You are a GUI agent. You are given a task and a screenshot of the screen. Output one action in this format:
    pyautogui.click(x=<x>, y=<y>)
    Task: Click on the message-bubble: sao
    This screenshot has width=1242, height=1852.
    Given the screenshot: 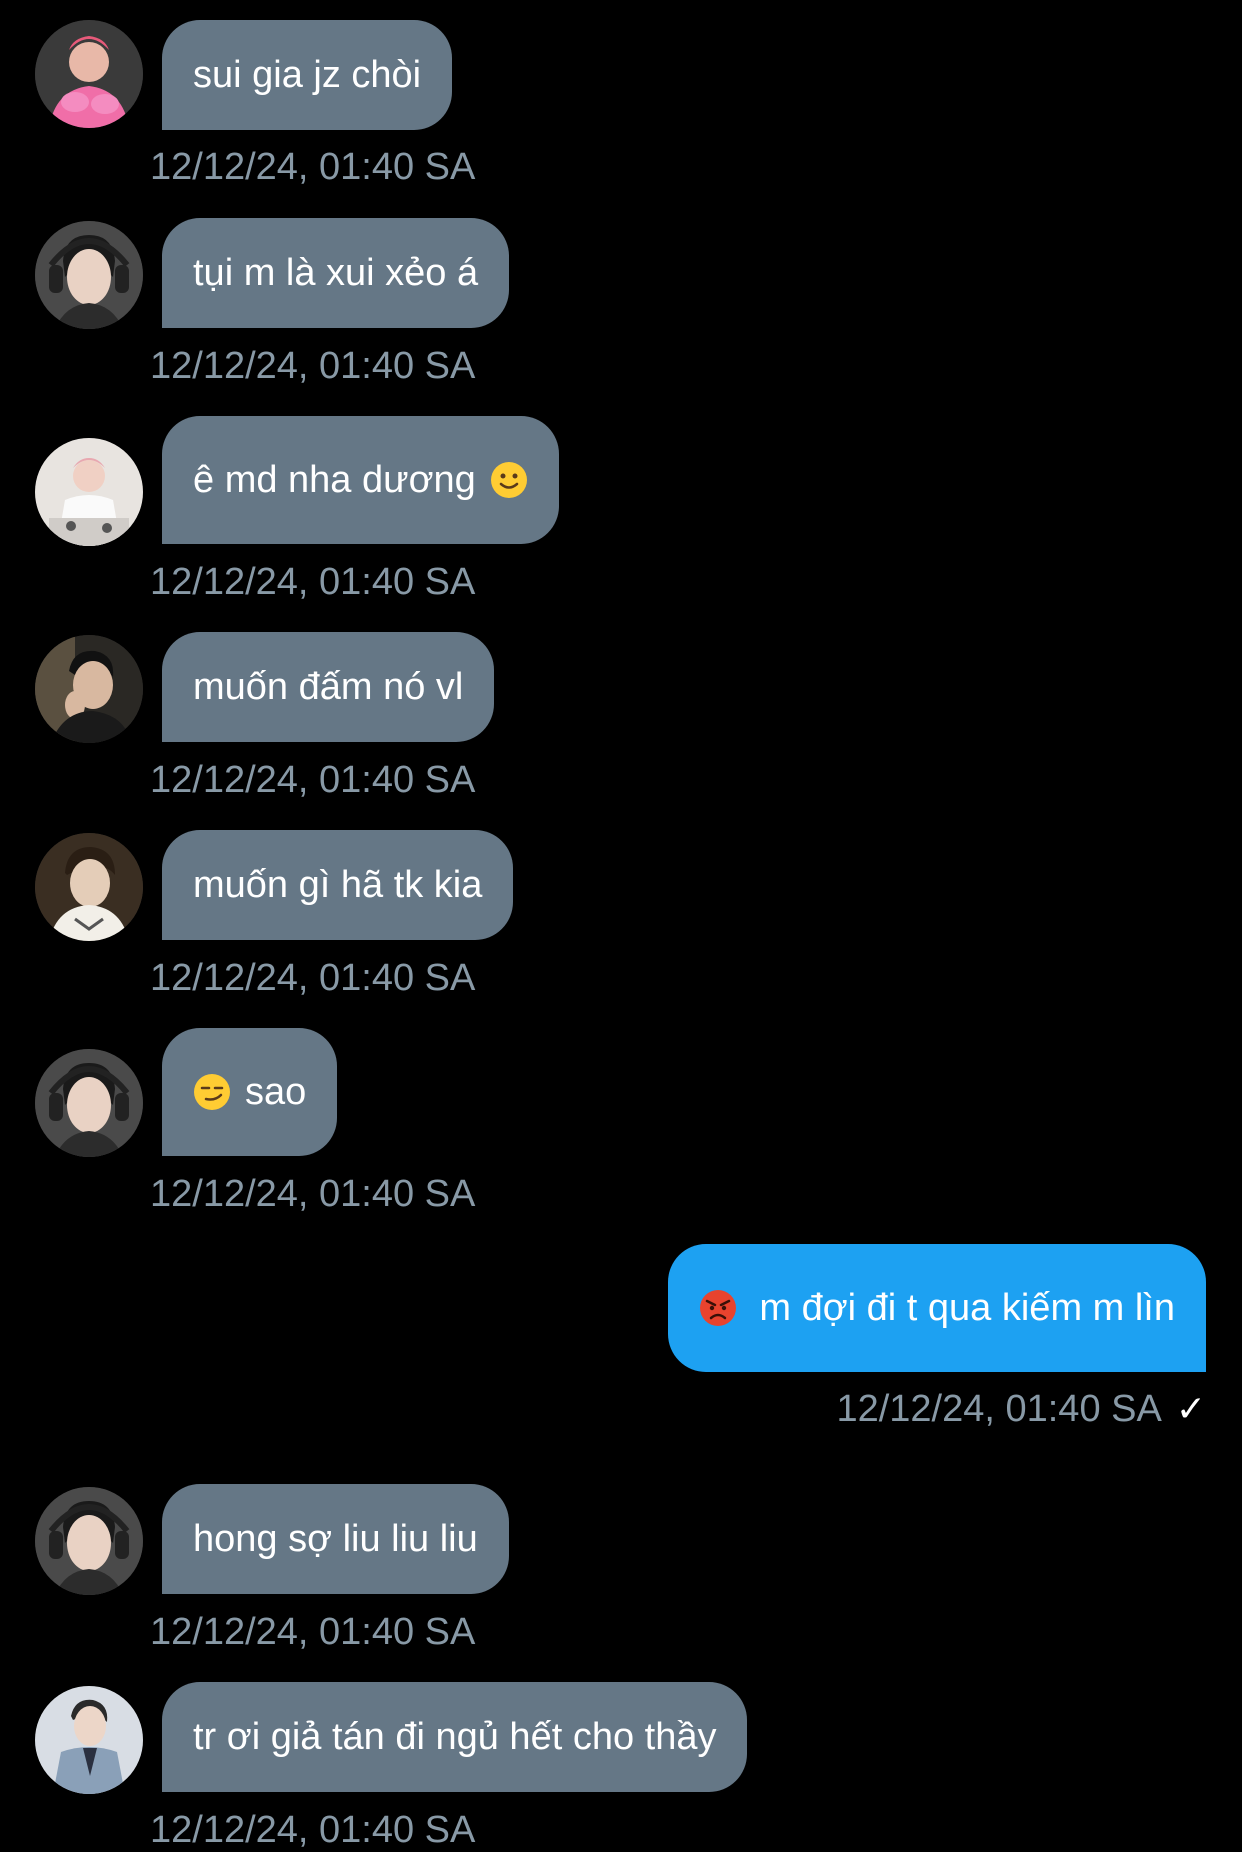 What is the action you would take?
    pyautogui.click(x=250, y=1092)
    